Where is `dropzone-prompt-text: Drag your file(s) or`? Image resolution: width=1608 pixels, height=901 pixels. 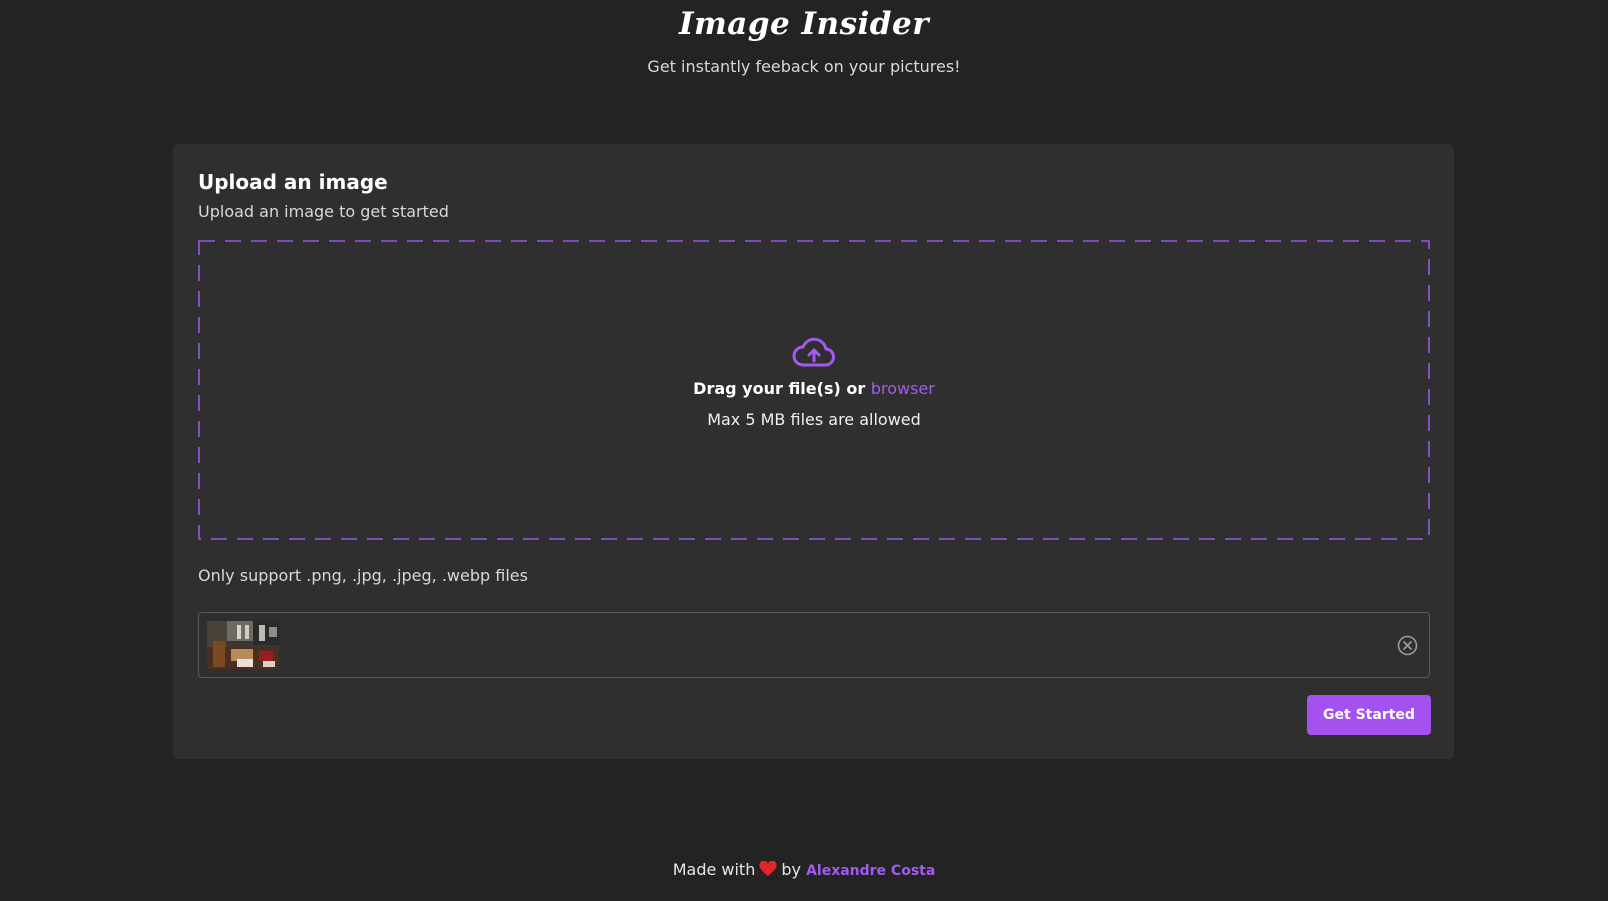
dropzone-prompt-text: Drag your file(s) or is located at coordinates (779, 388).